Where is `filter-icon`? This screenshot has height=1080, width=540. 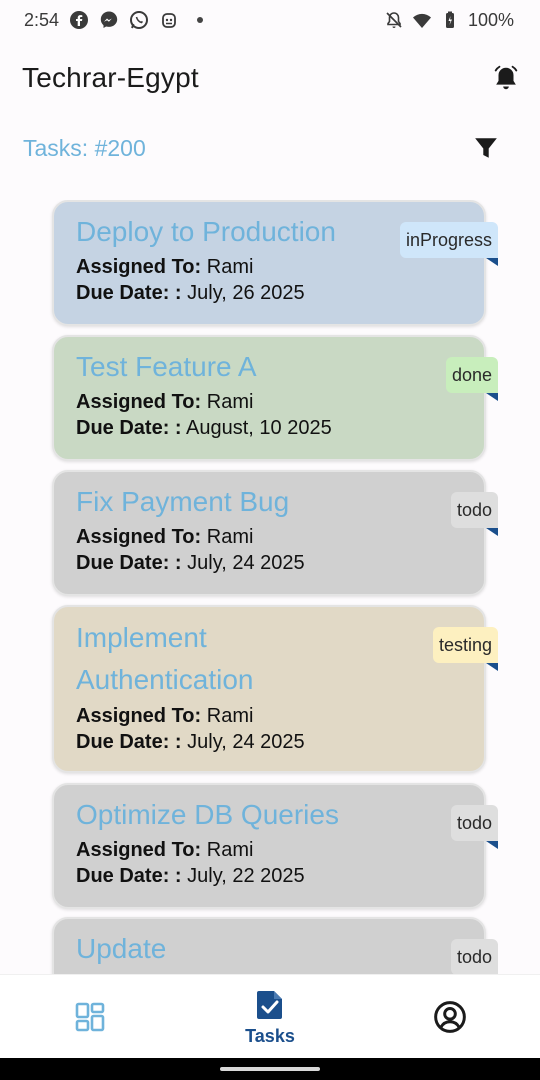
filter-icon is located at coordinates (486, 148).